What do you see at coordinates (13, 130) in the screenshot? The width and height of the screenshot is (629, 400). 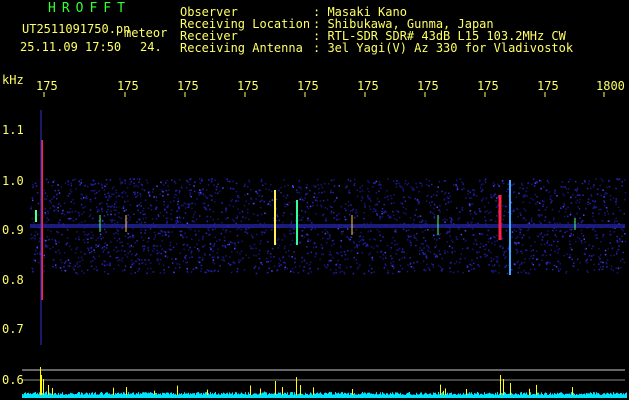 I see `y-tick-label: 1.1` at bounding box center [13, 130].